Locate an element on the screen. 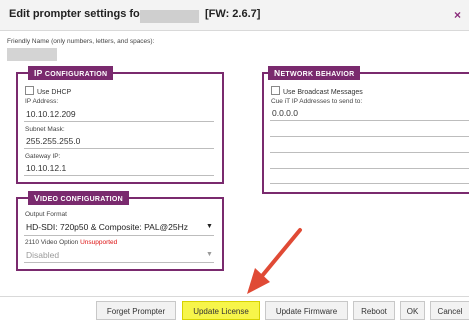 The image size is (469, 322). update-firmware-button: Update Firmware is located at coordinates (306, 310).